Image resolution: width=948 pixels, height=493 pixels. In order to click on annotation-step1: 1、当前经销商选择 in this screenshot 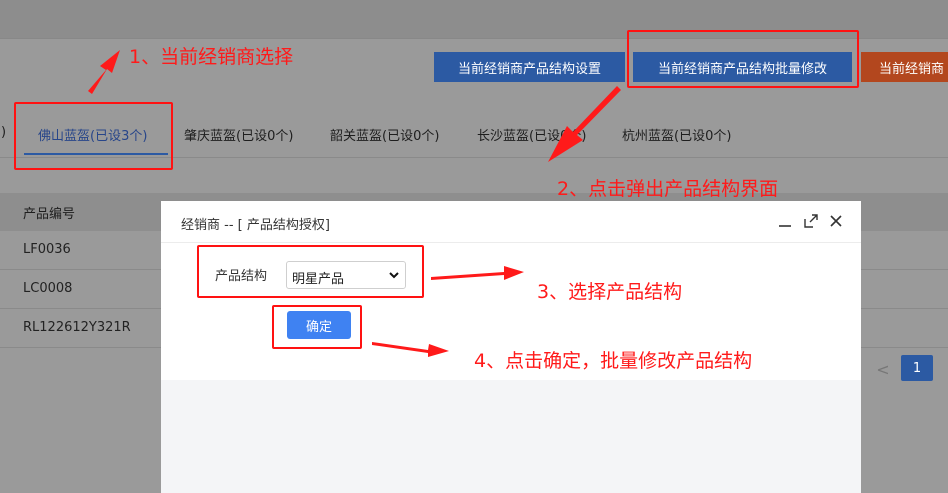, I will do `click(211, 57)`.